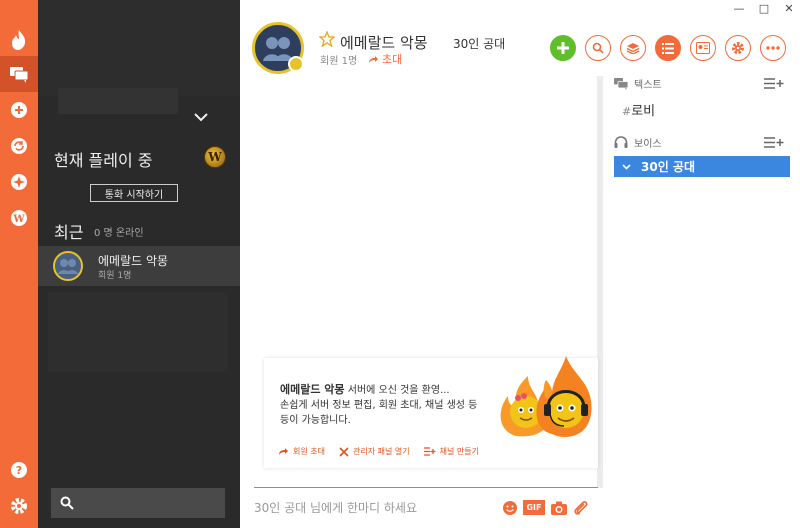 The height and width of the screenshot is (528, 800). What do you see at coordinates (19, 74) in the screenshot?
I see `rail-chat-button` at bounding box center [19, 74].